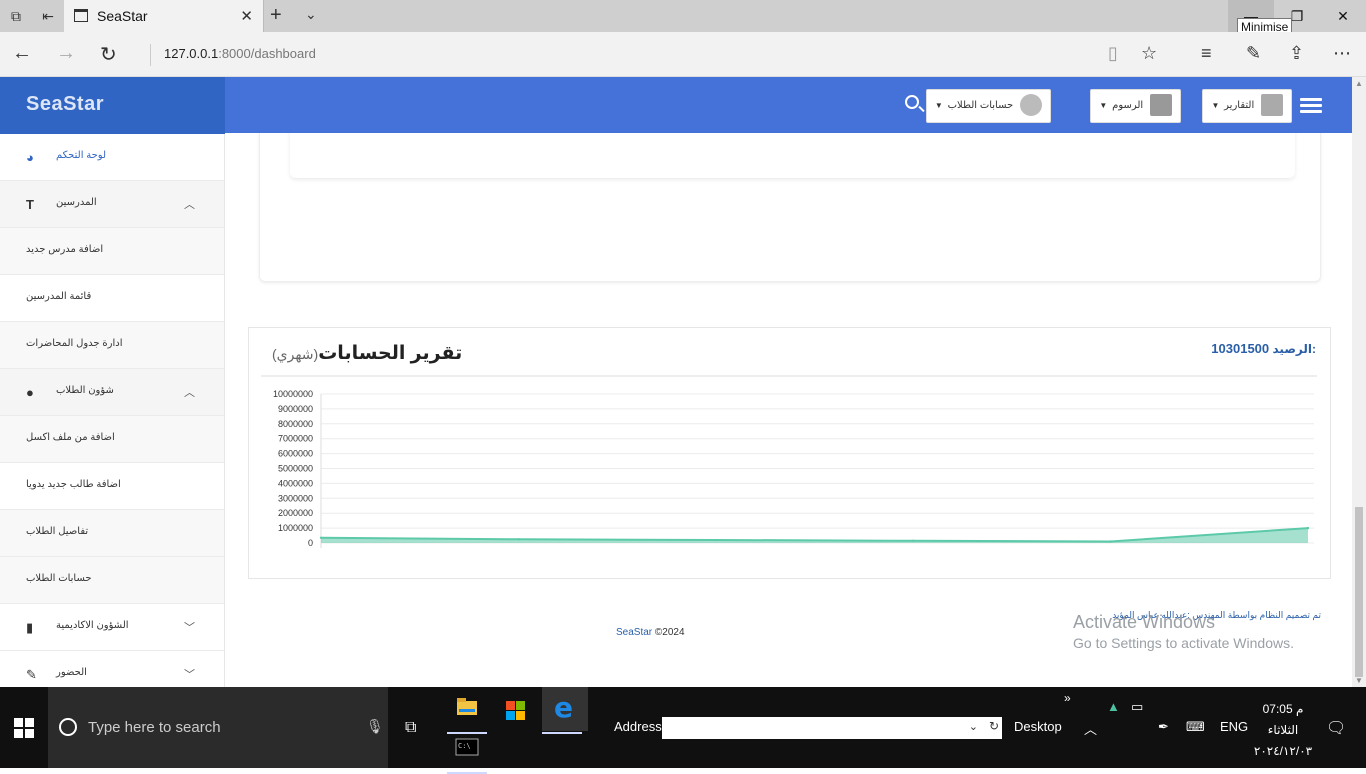 The image size is (1366, 774). What do you see at coordinates (516, 711) in the screenshot?
I see `store-icon` at bounding box center [516, 711].